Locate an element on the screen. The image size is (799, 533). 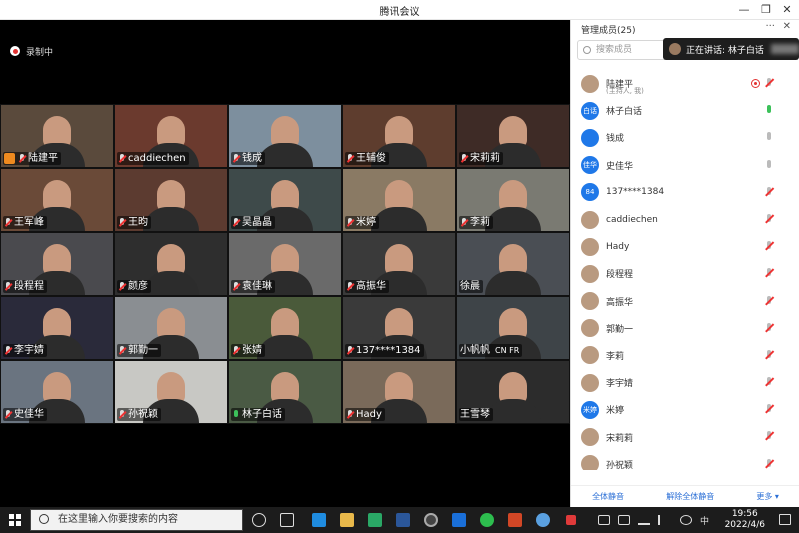
widgets-icon is located at coordinates (287, 520).